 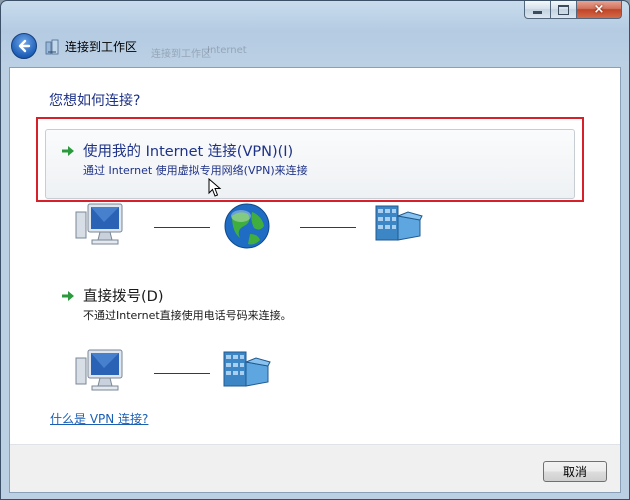 I want to click on dial-up-diagram, so click(x=184, y=373).